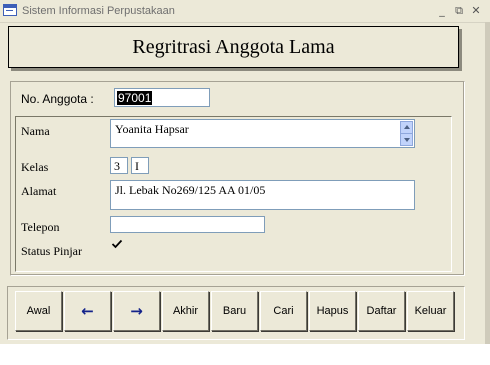 This screenshot has height=365, width=490. I want to click on no-anggota-label: No. Anggota :, so click(57, 99).